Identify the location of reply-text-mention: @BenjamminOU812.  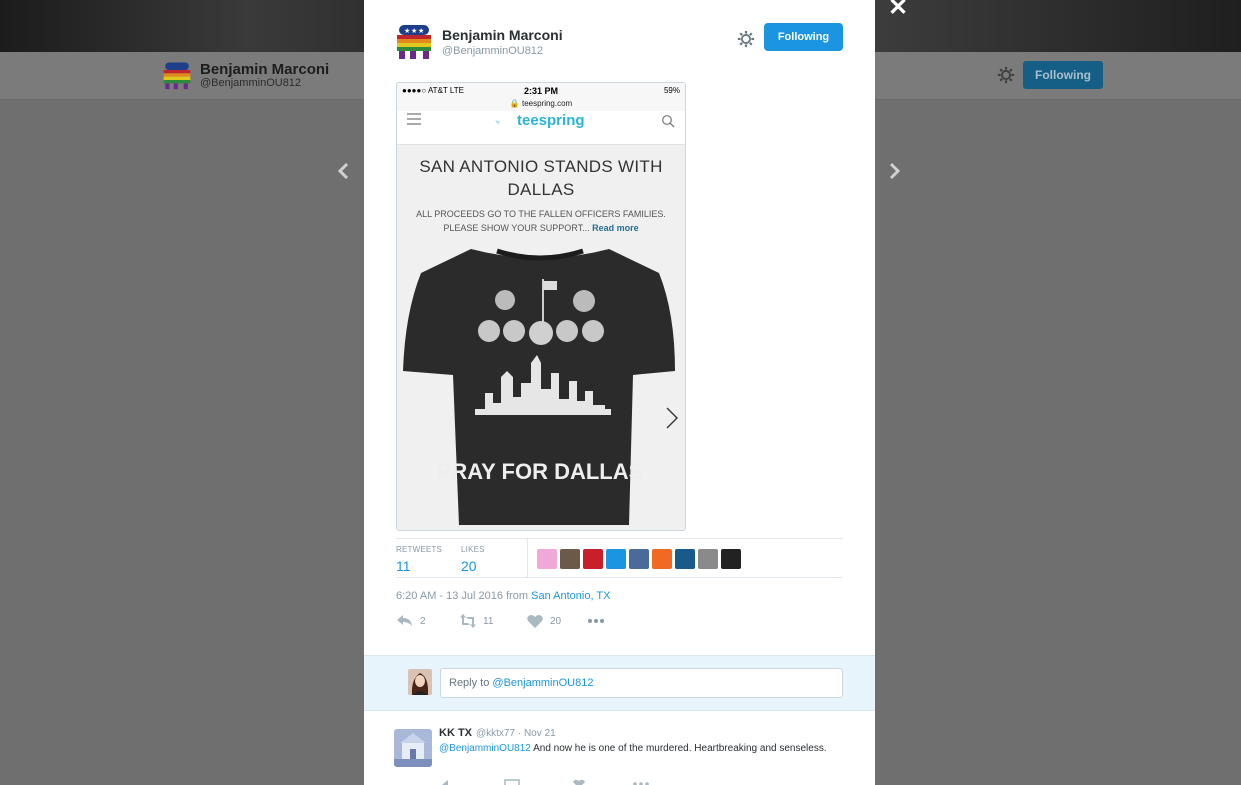
(485, 748).